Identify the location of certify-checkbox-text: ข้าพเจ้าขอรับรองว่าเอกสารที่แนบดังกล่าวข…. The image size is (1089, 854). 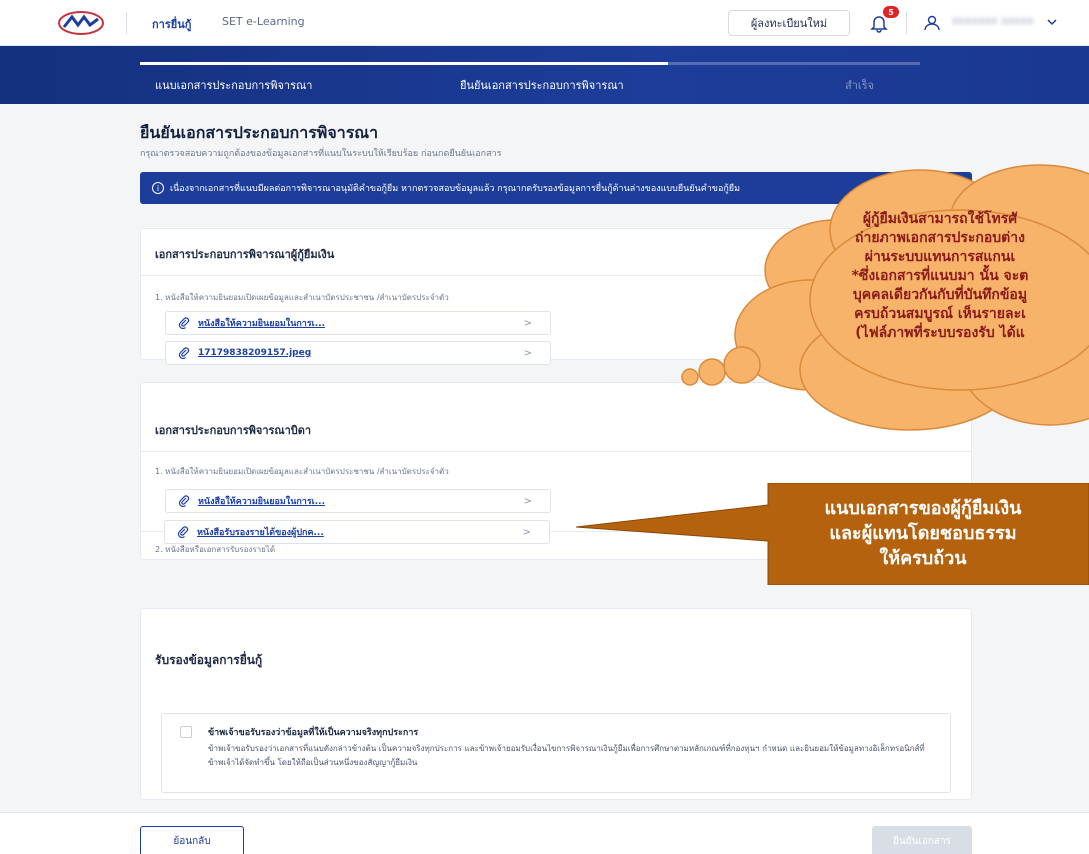
(566, 755).